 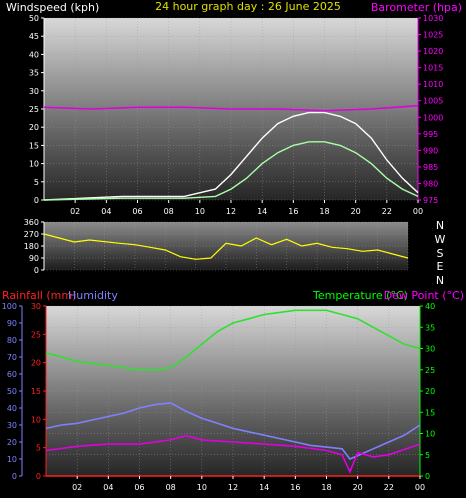 What do you see at coordinates (36, 270) in the screenshot?
I see `direction-axis-tick-label: 0` at bounding box center [36, 270].